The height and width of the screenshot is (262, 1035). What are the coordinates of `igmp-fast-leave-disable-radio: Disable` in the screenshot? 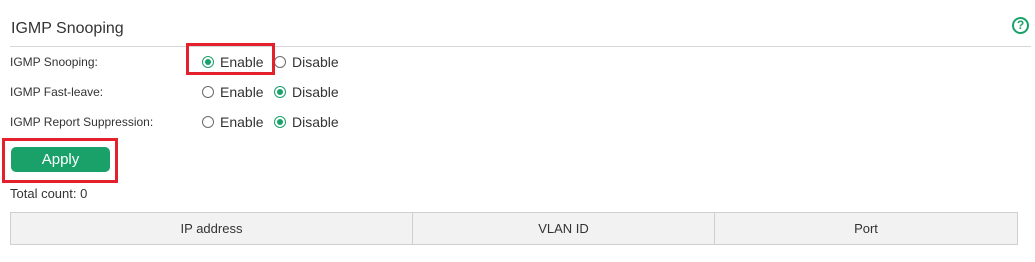 It's located at (306, 92).